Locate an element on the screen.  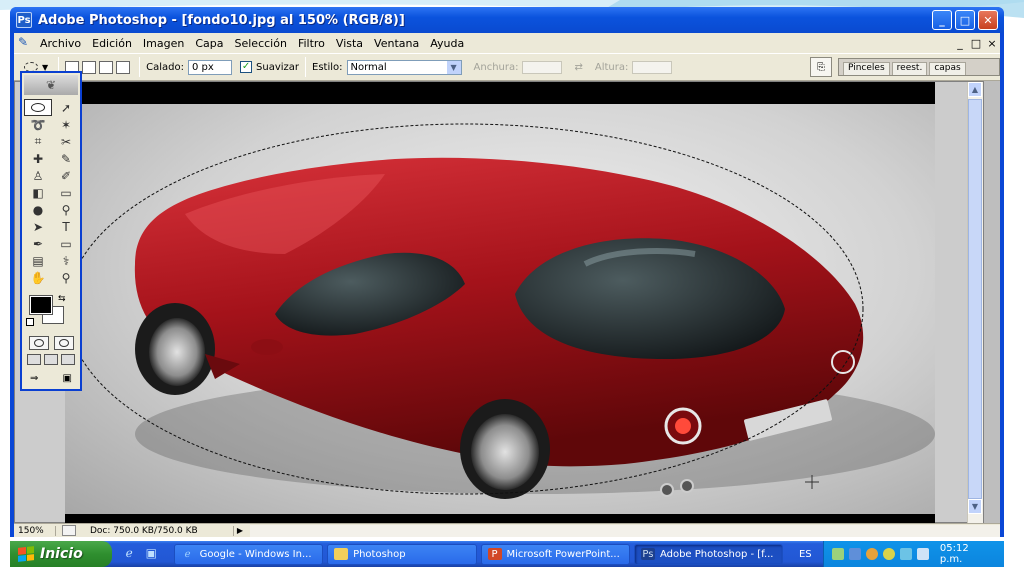
scroll-down-icon: ▼ is located at coordinates (975, 506).